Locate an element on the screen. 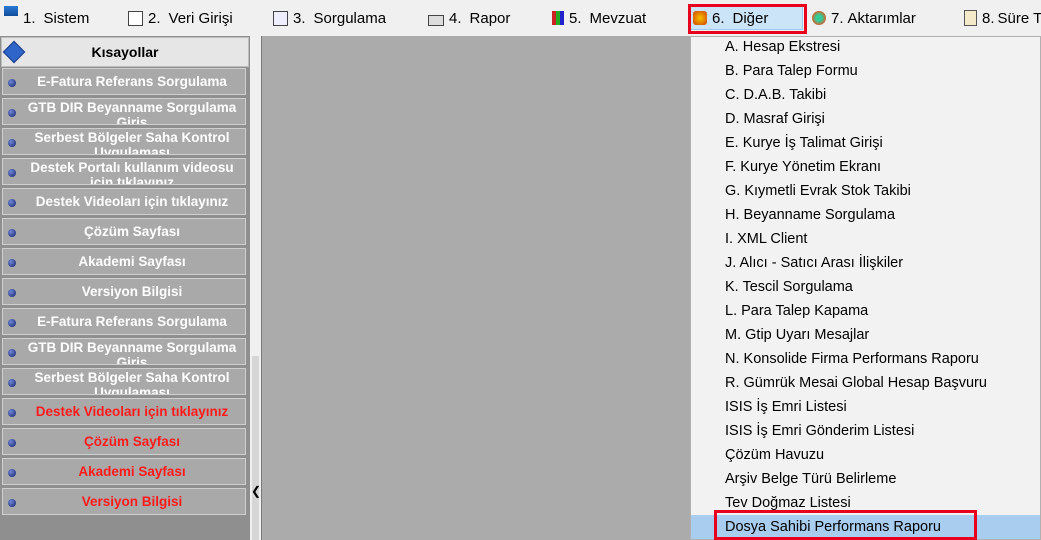  dropdown-item: L. Para Talep Kapama is located at coordinates (865, 311).